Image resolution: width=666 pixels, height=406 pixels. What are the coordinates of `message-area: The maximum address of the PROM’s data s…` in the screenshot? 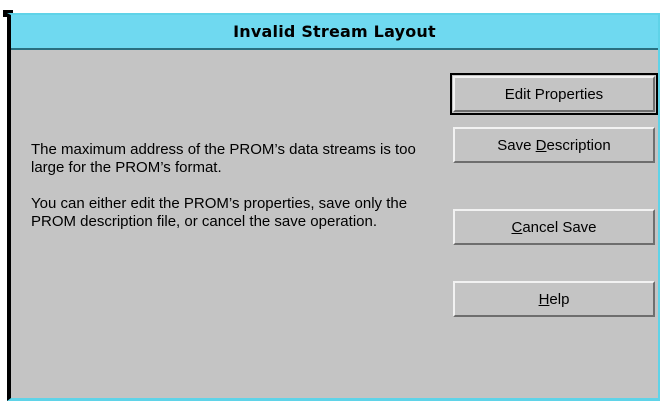 It's located at (231, 186).